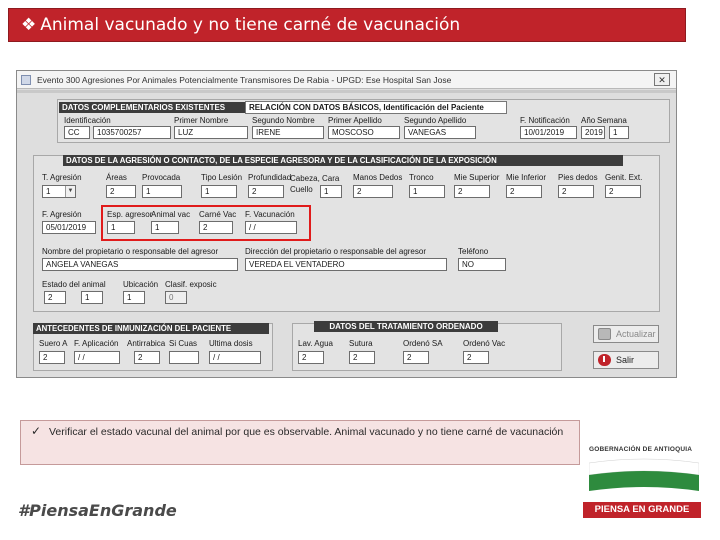 This screenshot has width=720, height=540. I want to click on field-lav-agua: 2, so click(311, 357).